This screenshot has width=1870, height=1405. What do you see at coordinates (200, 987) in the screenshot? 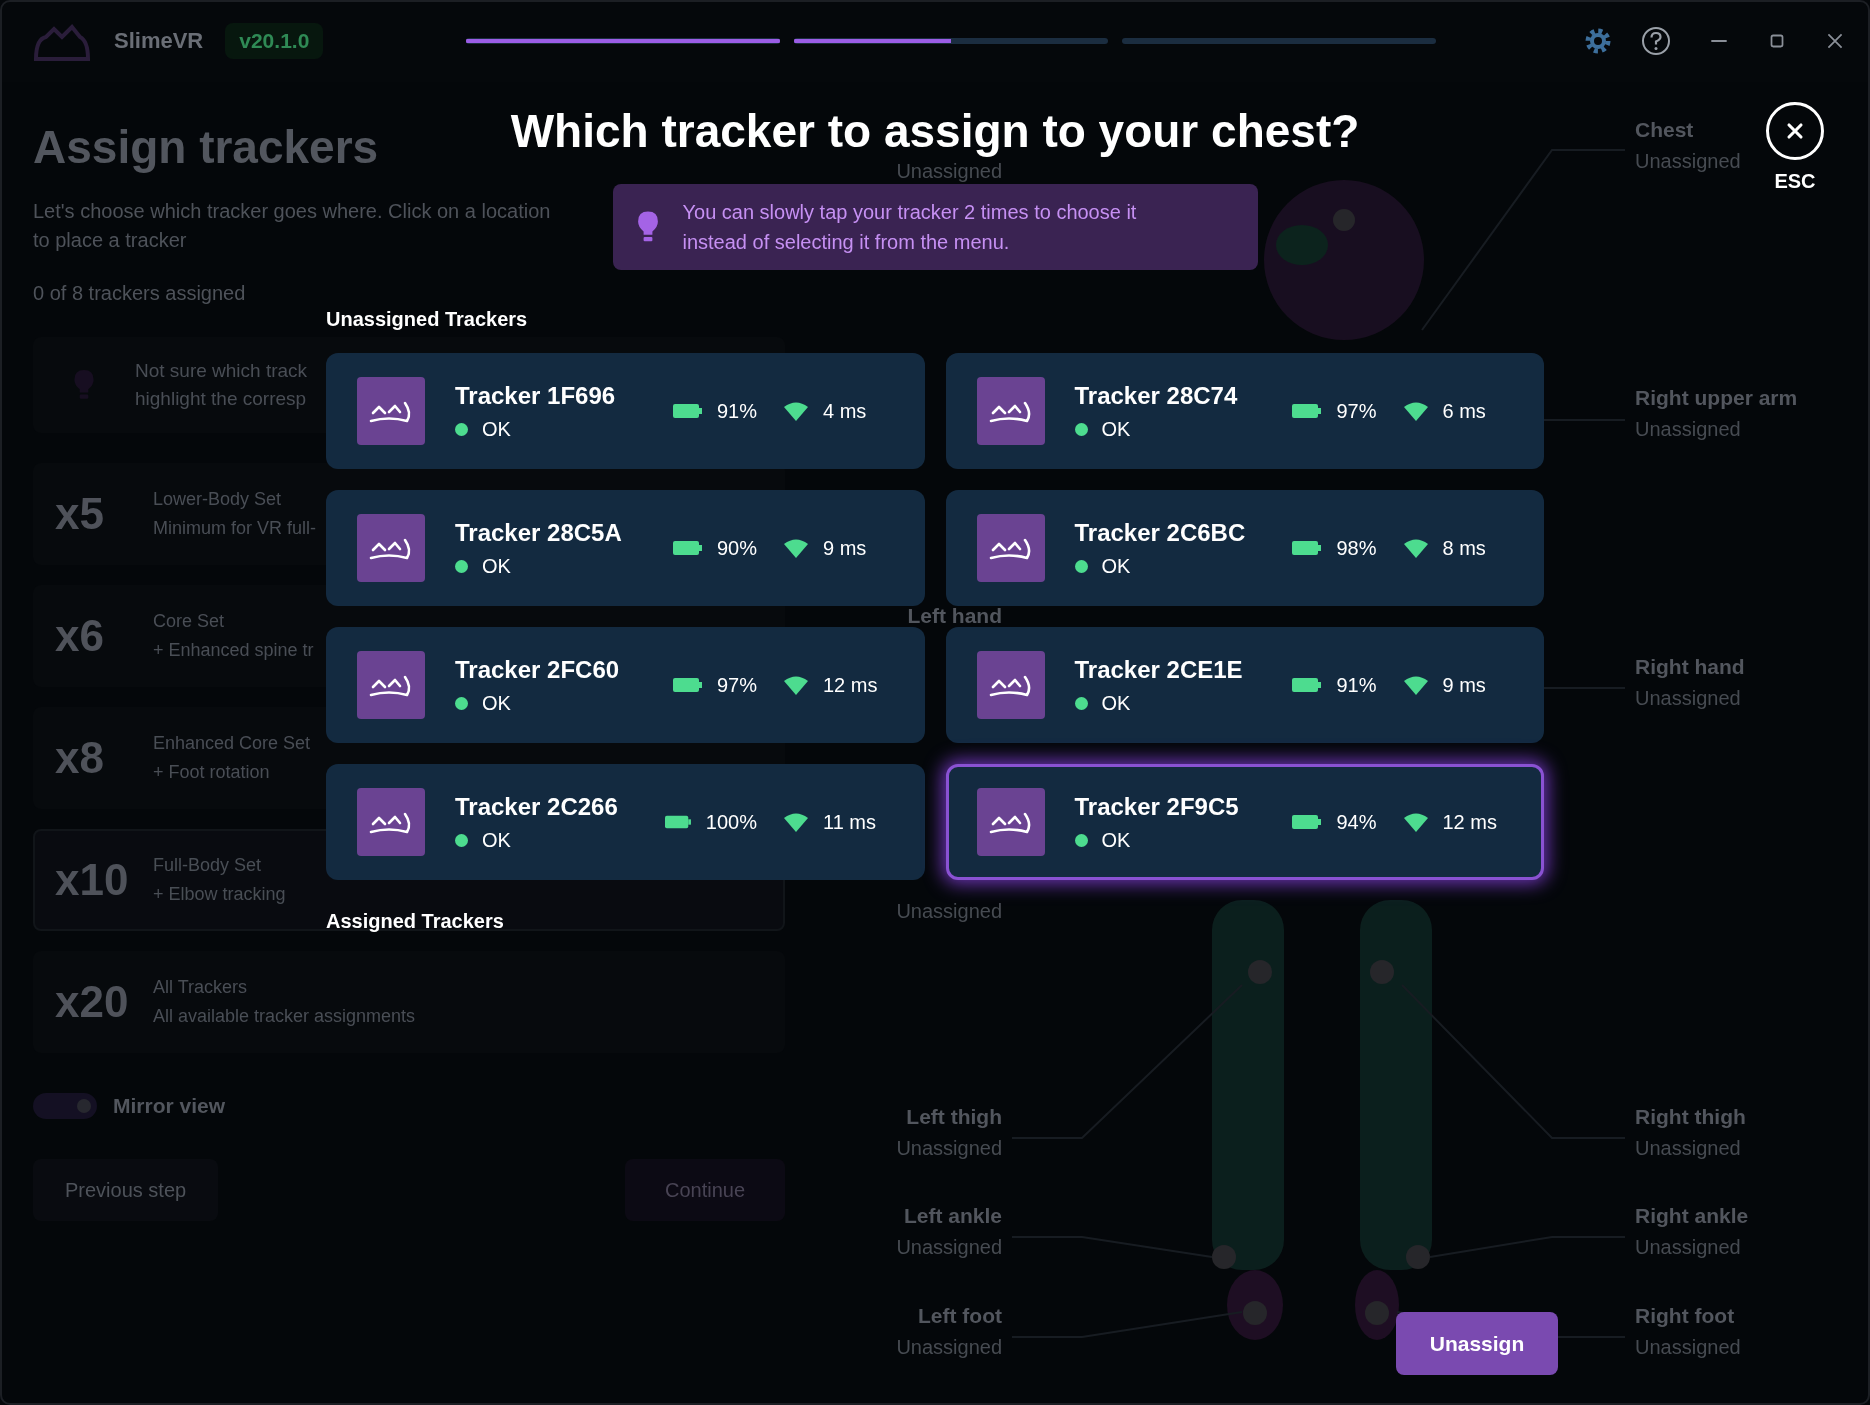
I see `set-name: All Trackers` at bounding box center [200, 987].